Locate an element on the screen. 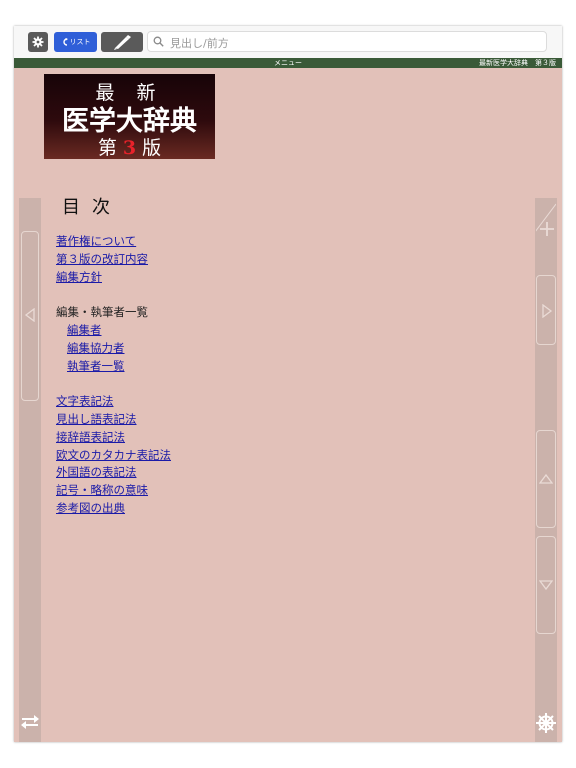 The width and height of the screenshot is (576, 768). pen-button is located at coordinates (122, 42).